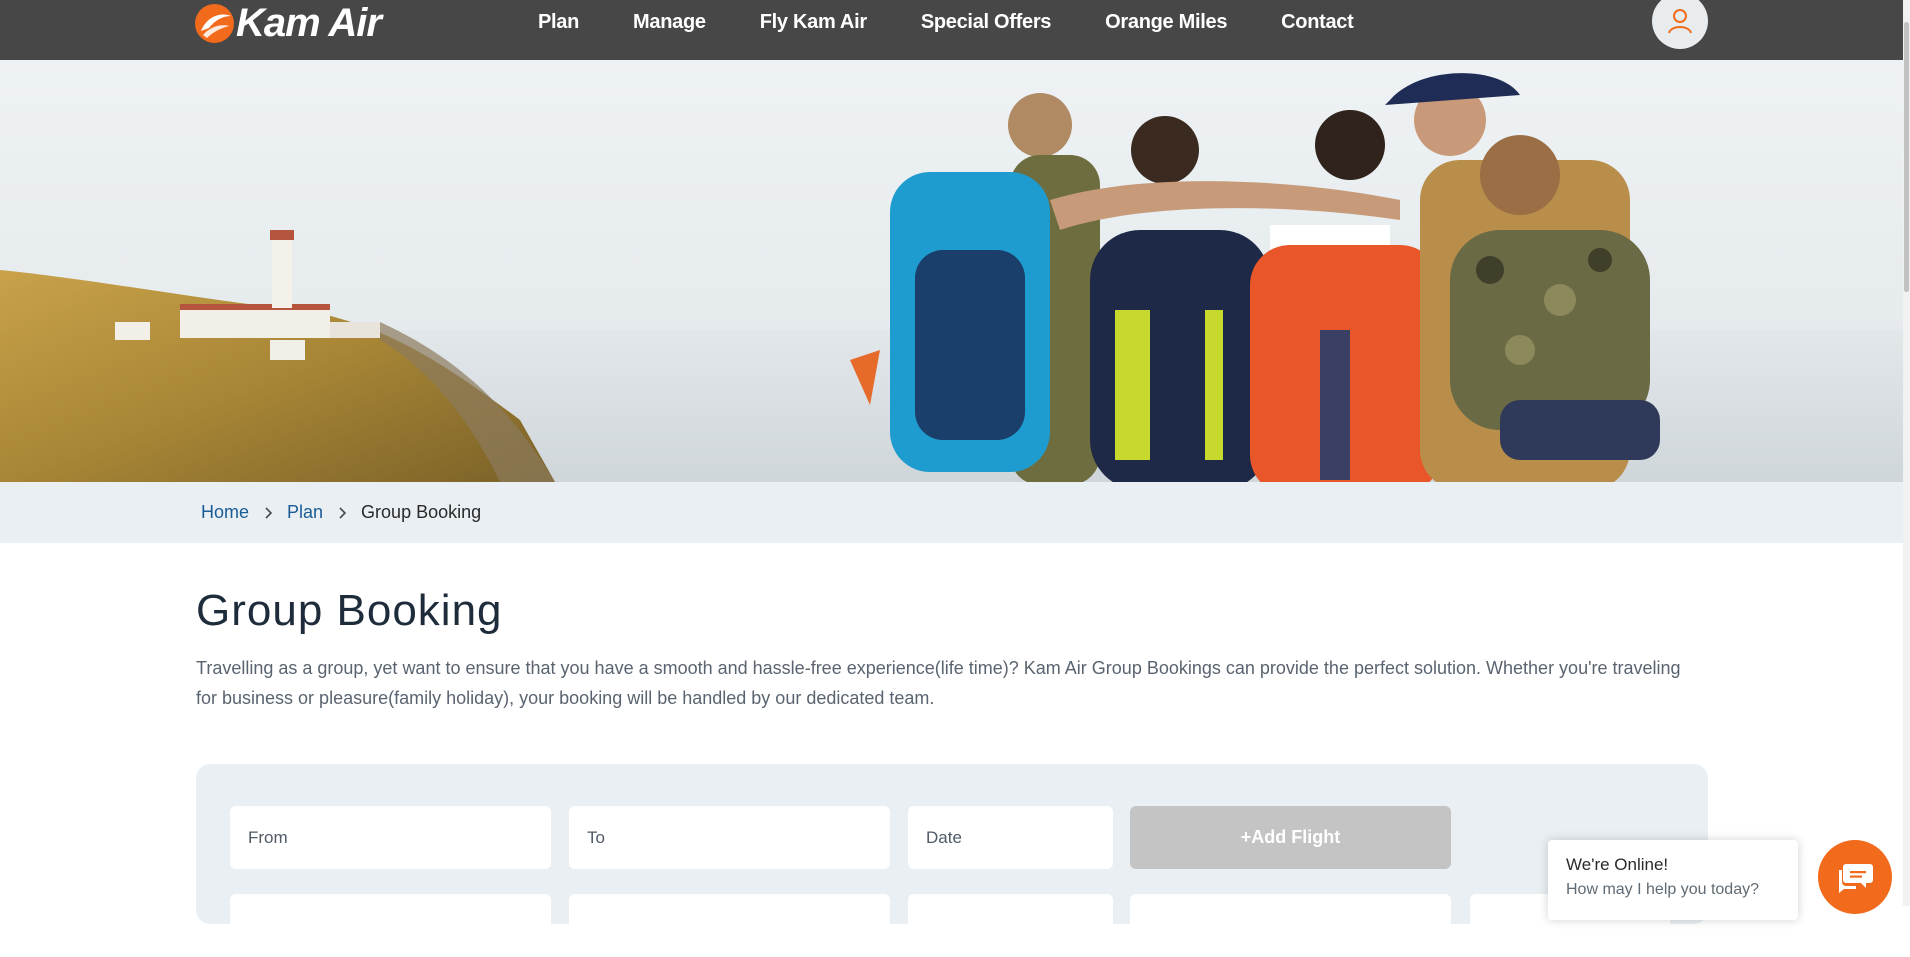 This screenshot has height=957, width=1910. I want to click on logo-text: Kam Air, so click(309, 23).